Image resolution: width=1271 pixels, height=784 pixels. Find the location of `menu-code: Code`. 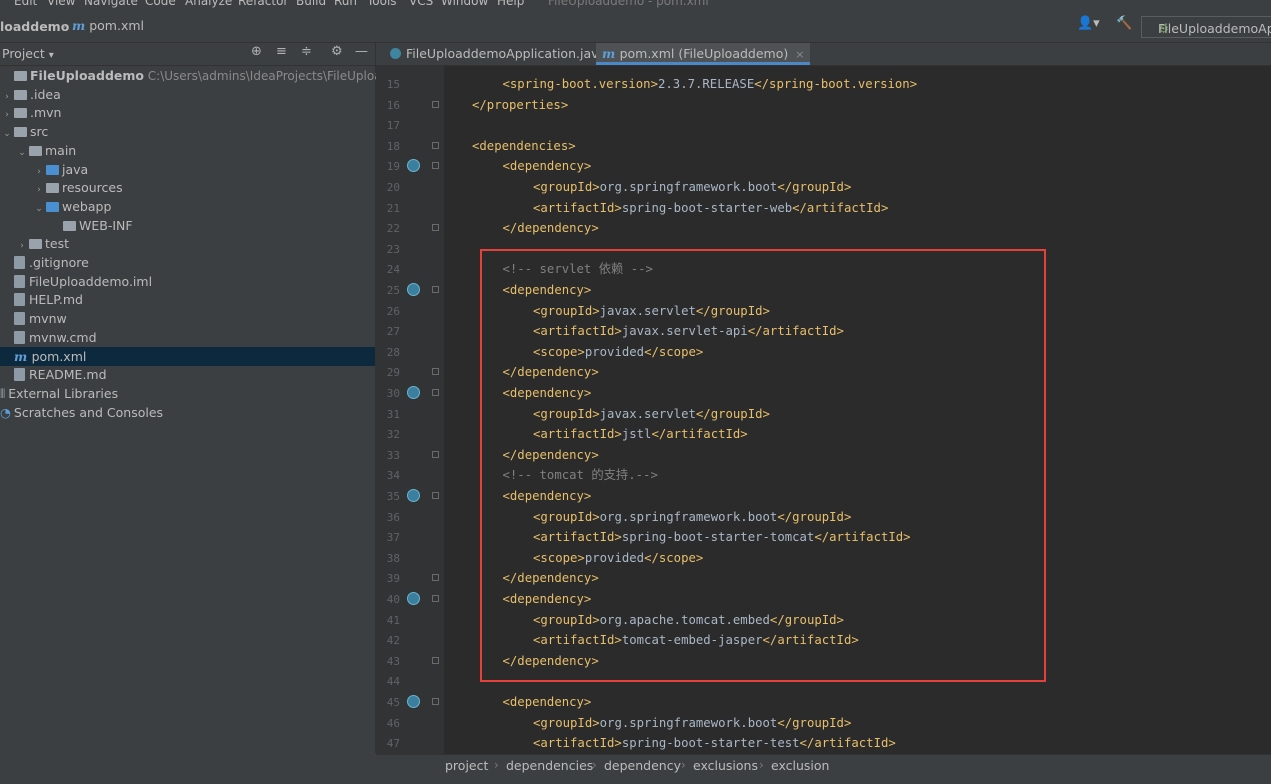

menu-code: Code is located at coordinates (160, 4).